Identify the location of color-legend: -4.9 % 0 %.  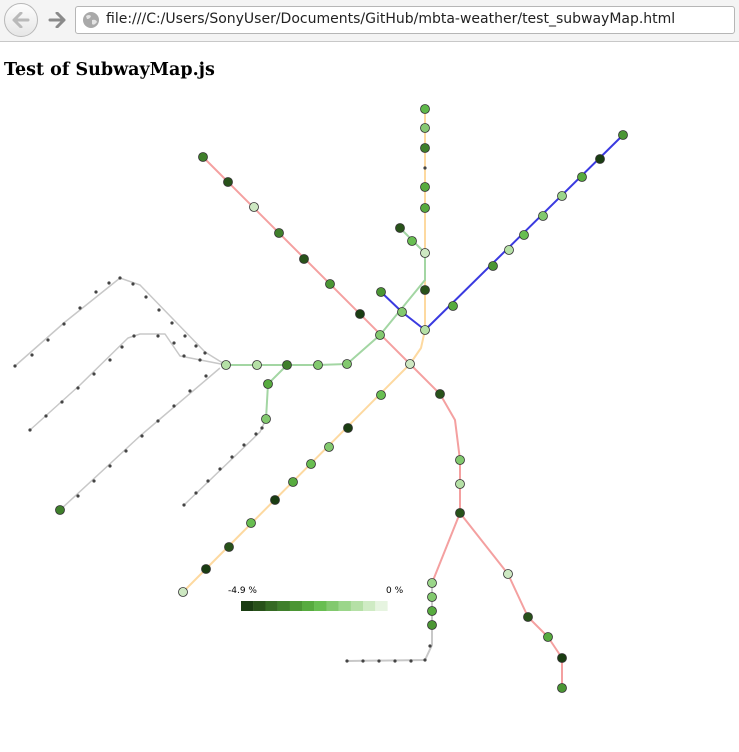
(316, 598).